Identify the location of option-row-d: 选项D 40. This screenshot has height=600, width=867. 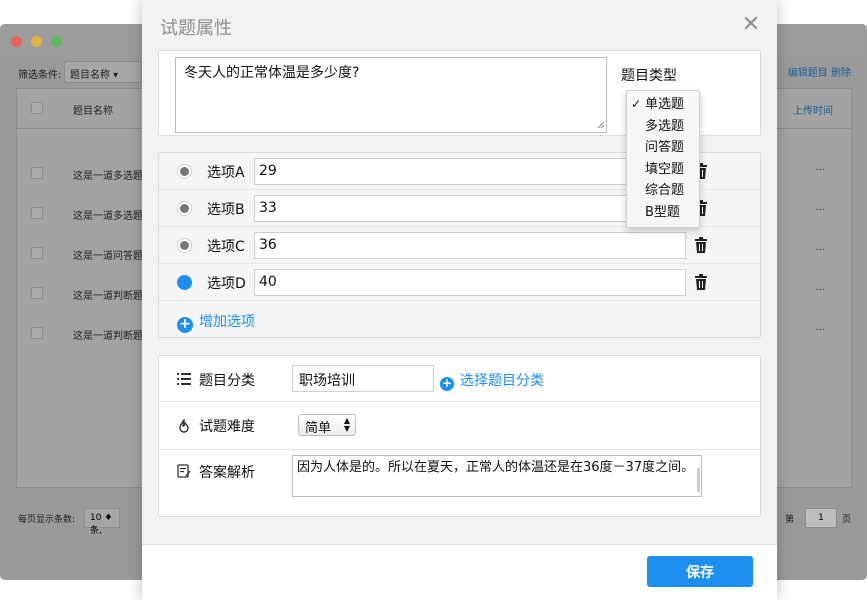
(459, 282).